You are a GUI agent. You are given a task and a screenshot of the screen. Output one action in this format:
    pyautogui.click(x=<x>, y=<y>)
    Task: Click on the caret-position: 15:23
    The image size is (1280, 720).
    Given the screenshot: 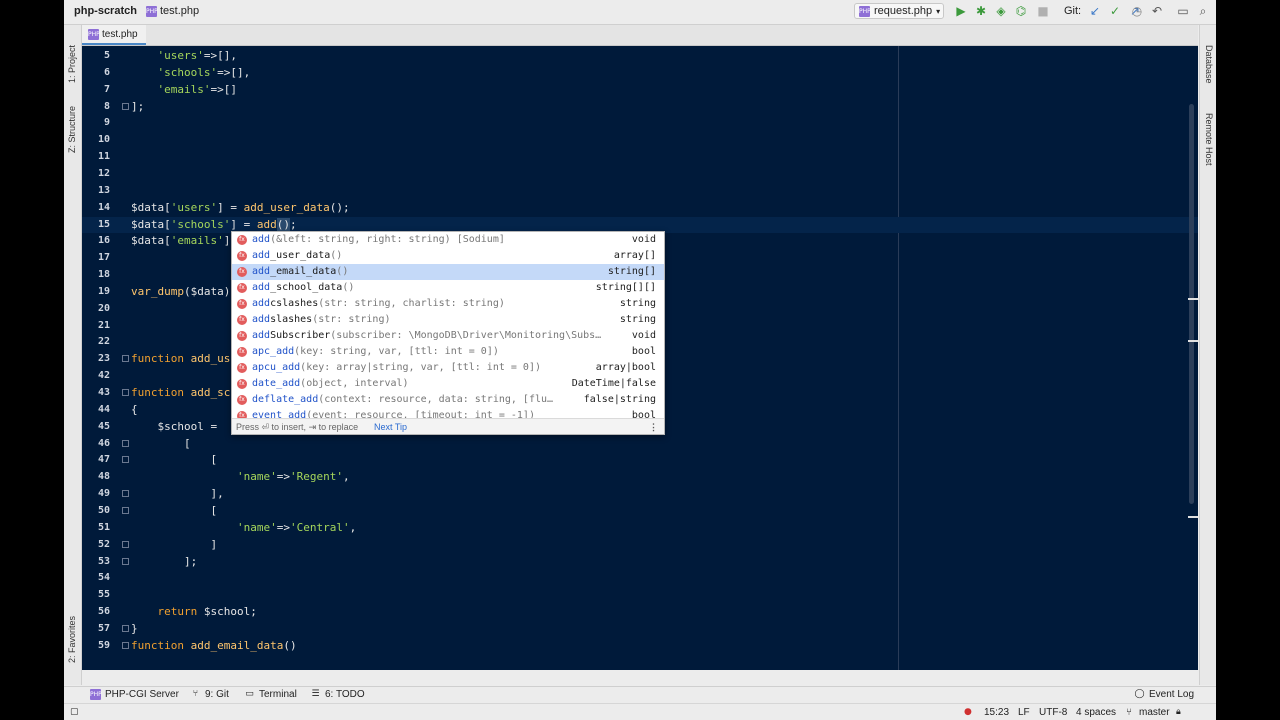 What is the action you would take?
    pyautogui.click(x=996, y=712)
    